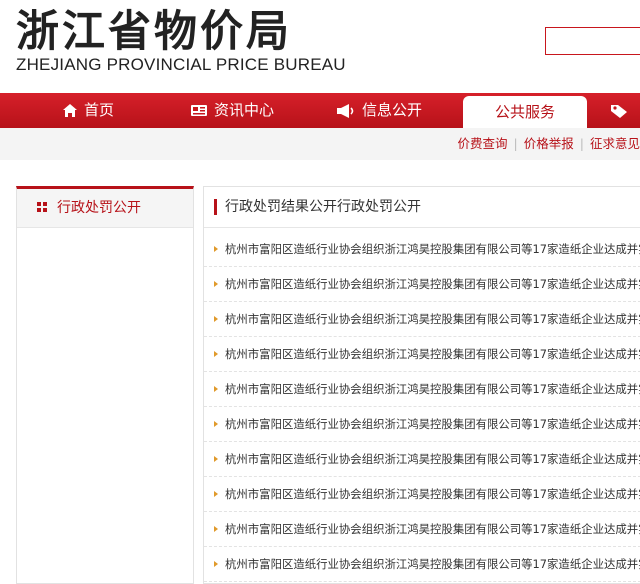 Image resolution: width=640 pixels, height=584 pixels. I want to click on nav-item-price-tag, so click(619, 110).